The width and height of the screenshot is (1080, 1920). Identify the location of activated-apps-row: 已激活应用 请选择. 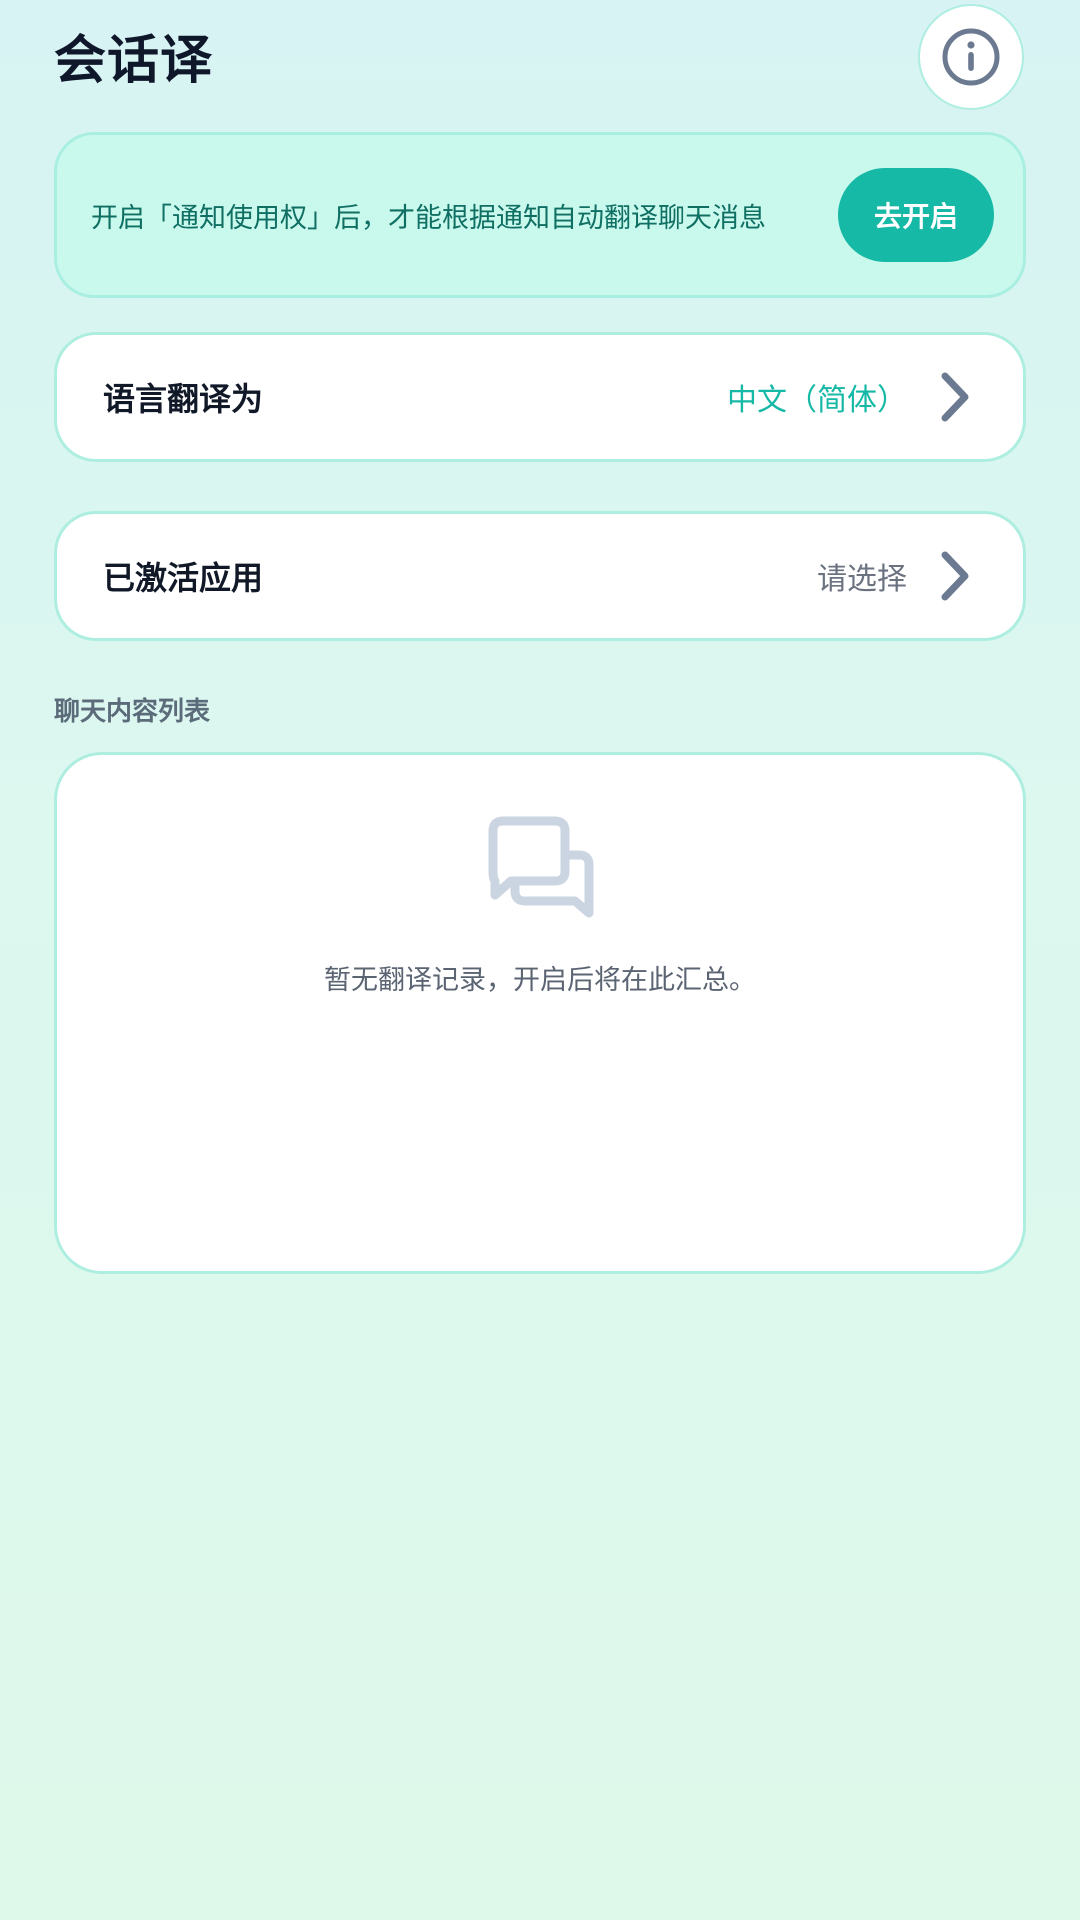
(540, 576).